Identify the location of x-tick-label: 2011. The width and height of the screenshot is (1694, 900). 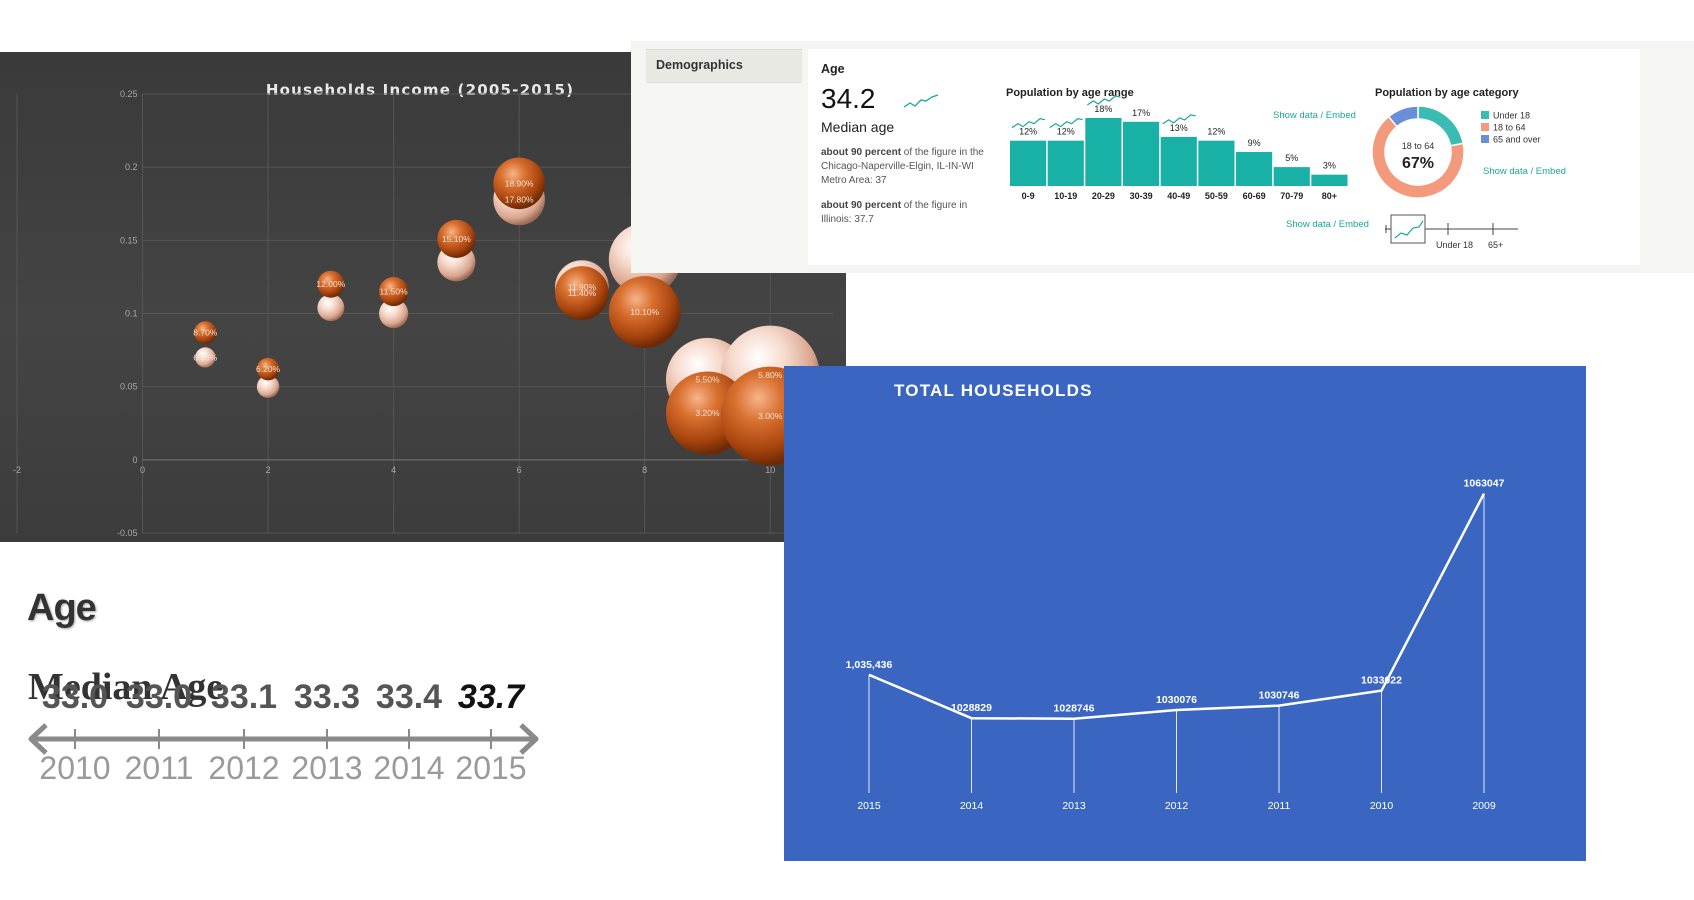
(1279, 806).